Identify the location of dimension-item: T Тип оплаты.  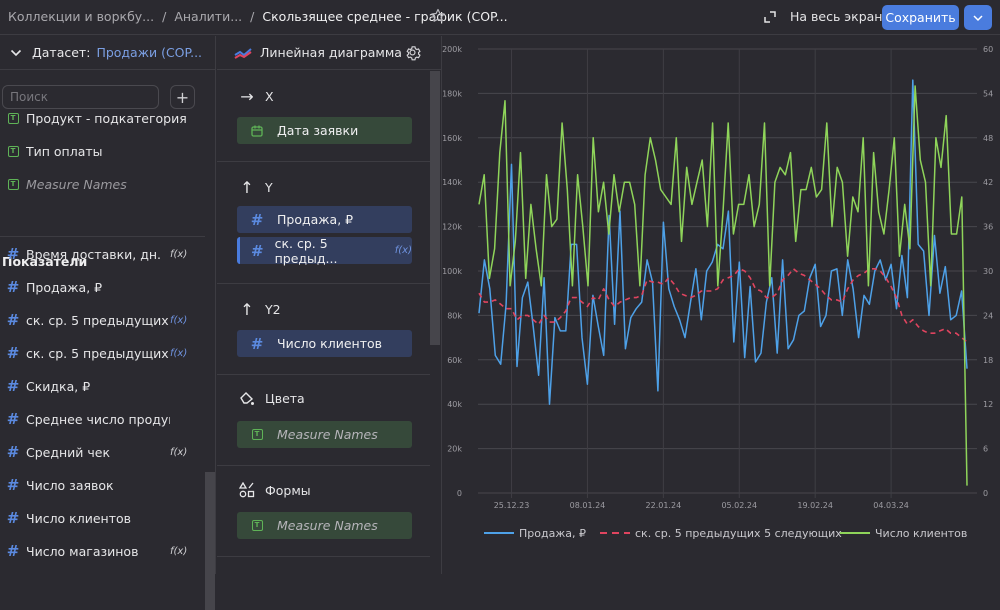
(100, 151).